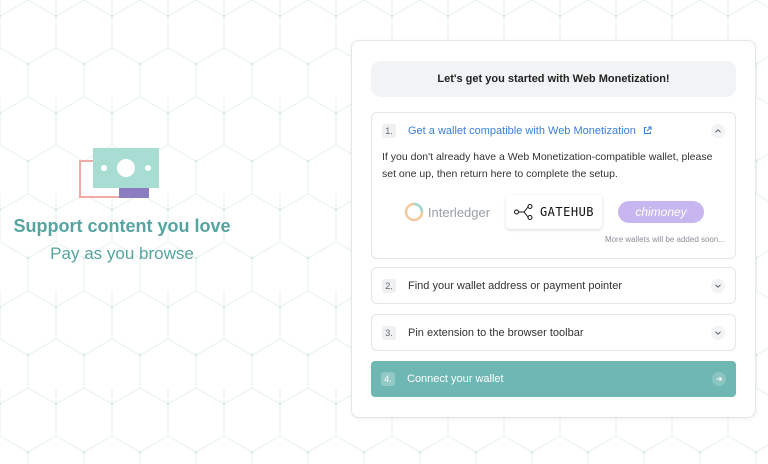 The image size is (768, 464). I want to click on step-title: Connect your wallet, so click(455, 379).